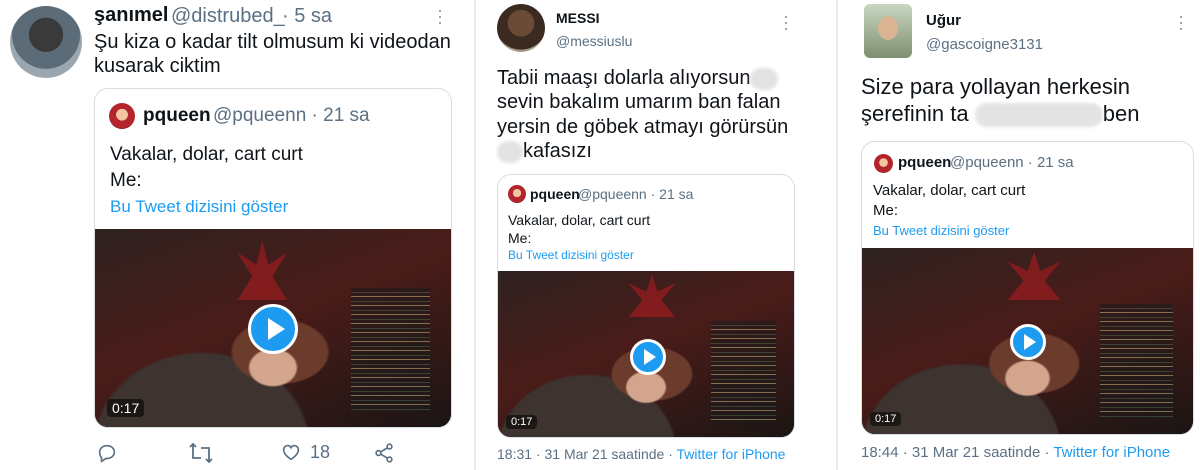 This screenshot has width=1200, height=470. I want to click on retweet-button, so click(201, 453).